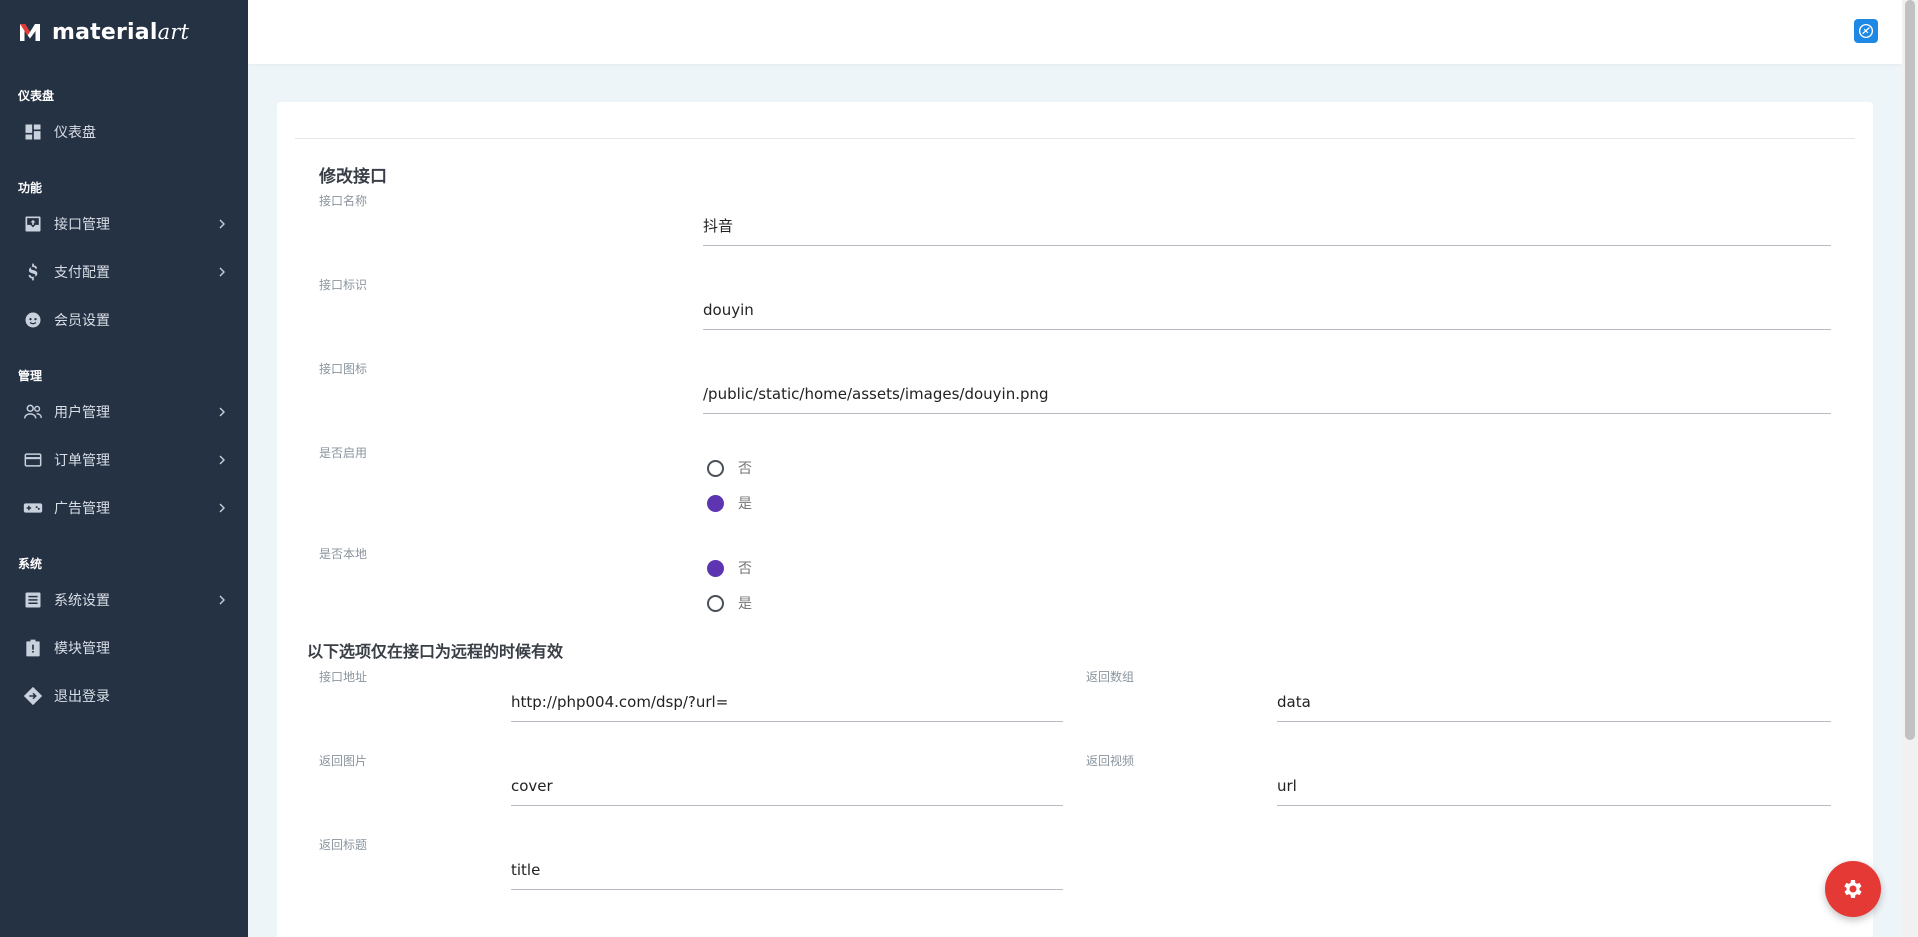 Image resolution: width=1918 pixels, height=937 pixels. I want to click on credit-card-icon, so click(33, 460).